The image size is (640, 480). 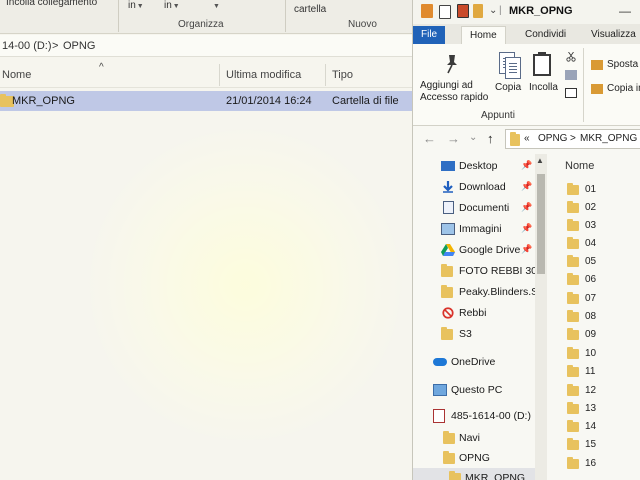 What do you see at coordinates (480, 271) in the screenshot?
I see `sidebar-item-foto-rebbi: FOTO REBBI 30.1` at bounding box center [480, 271].